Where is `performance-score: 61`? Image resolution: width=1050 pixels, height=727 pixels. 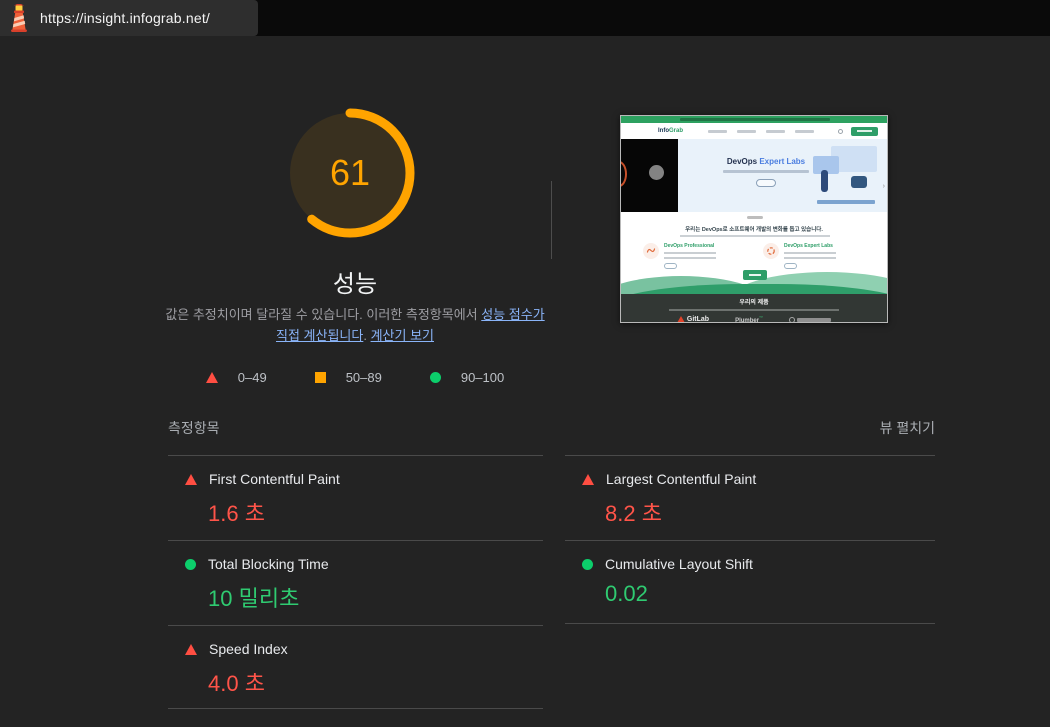 performance-score: 61 is located at coordinates (350, 172).